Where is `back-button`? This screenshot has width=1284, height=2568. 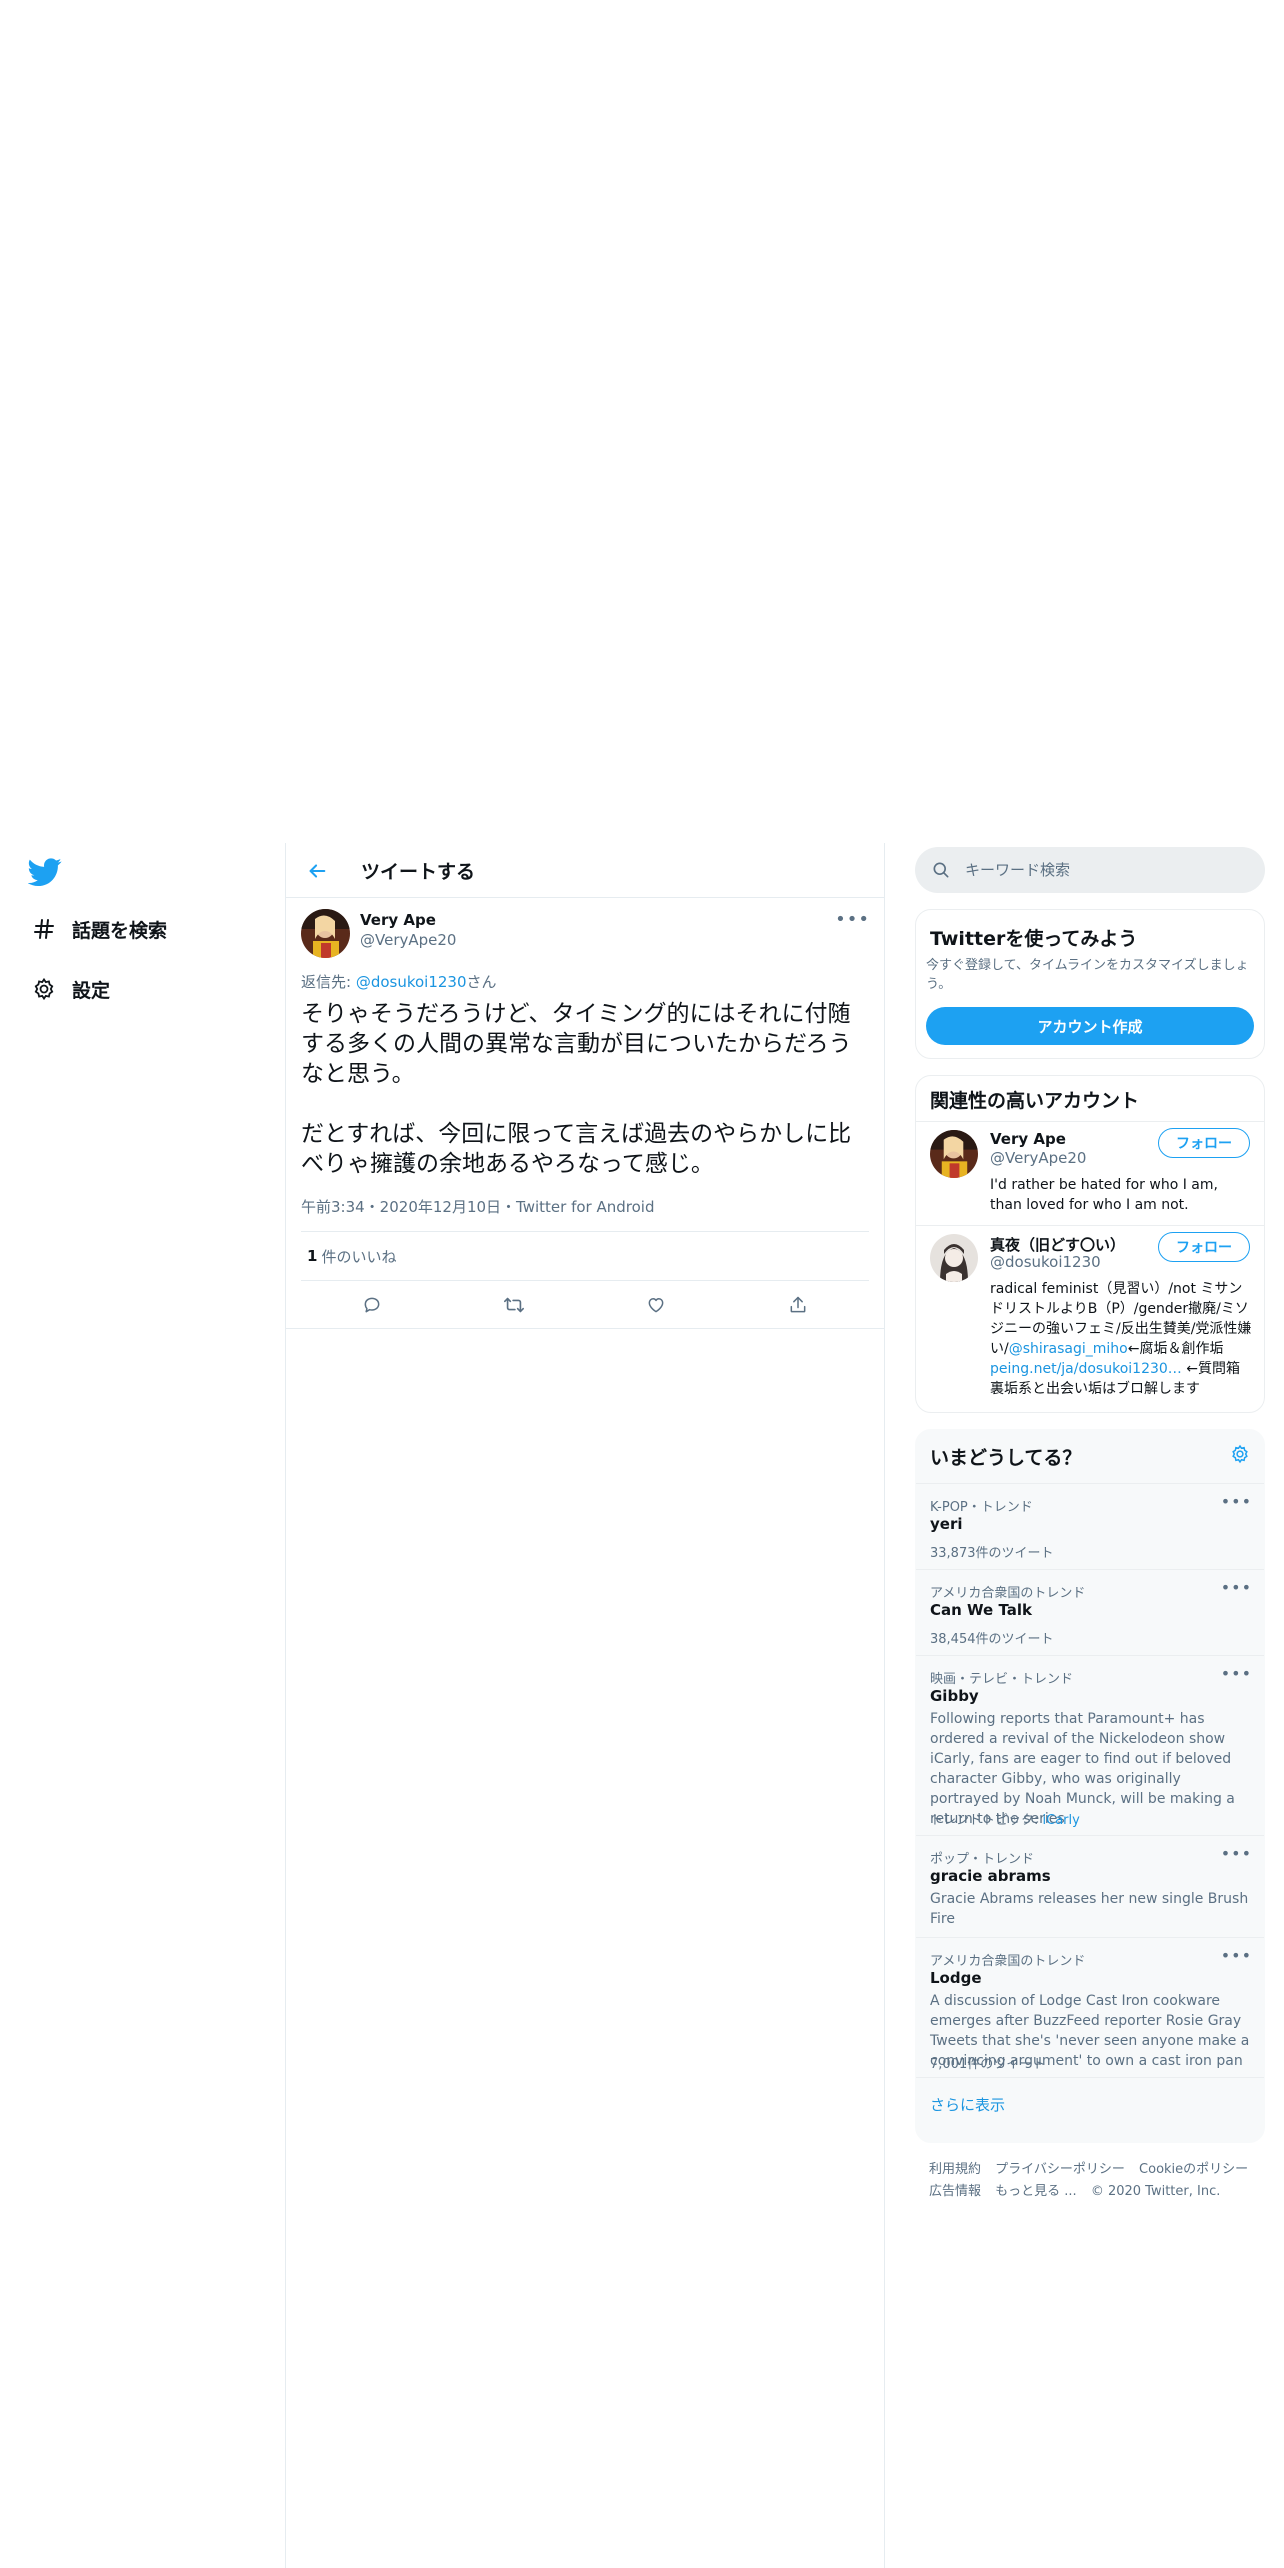
back-button is located at coordinates (317, 871).